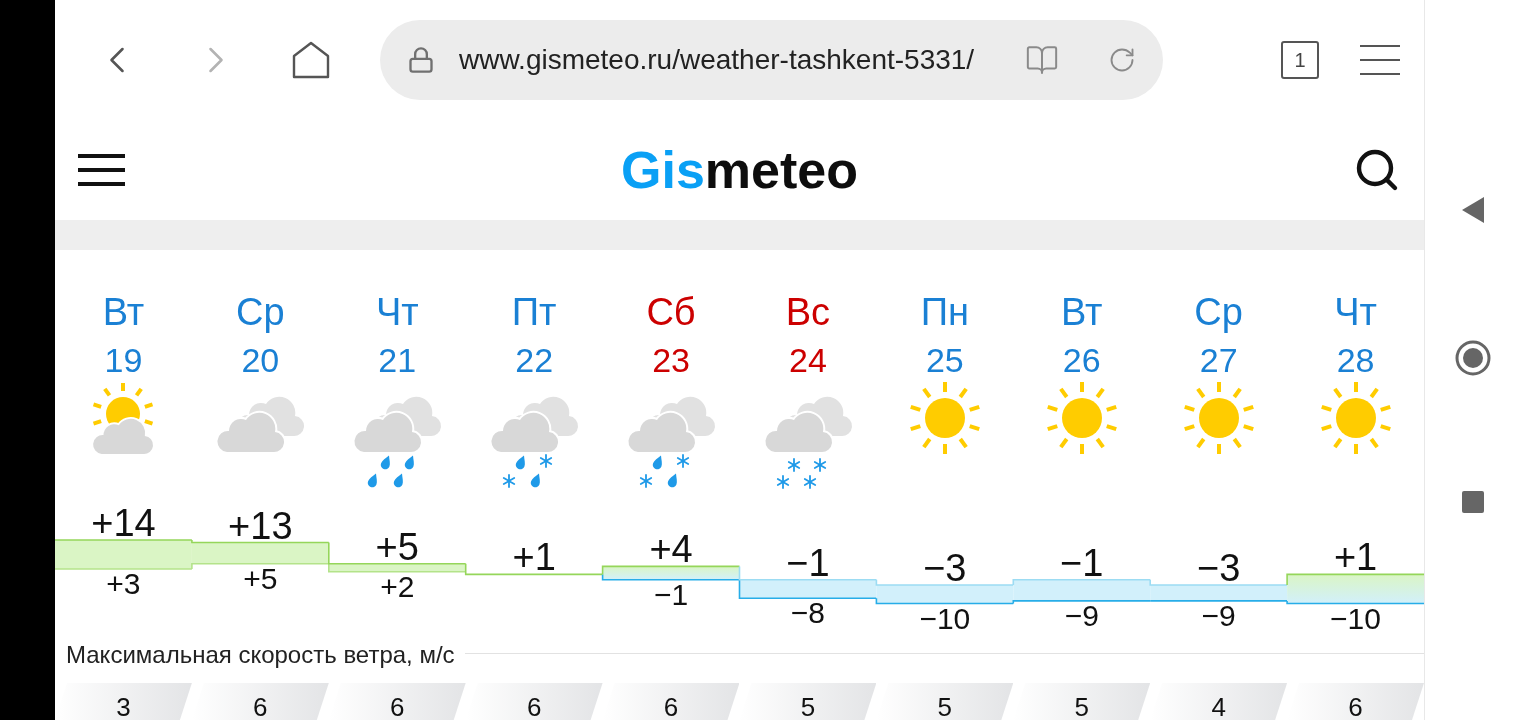  Describe the element at coordinates (671, 549) in the screenshot. I see `max-temperature-label: +4` at that location.